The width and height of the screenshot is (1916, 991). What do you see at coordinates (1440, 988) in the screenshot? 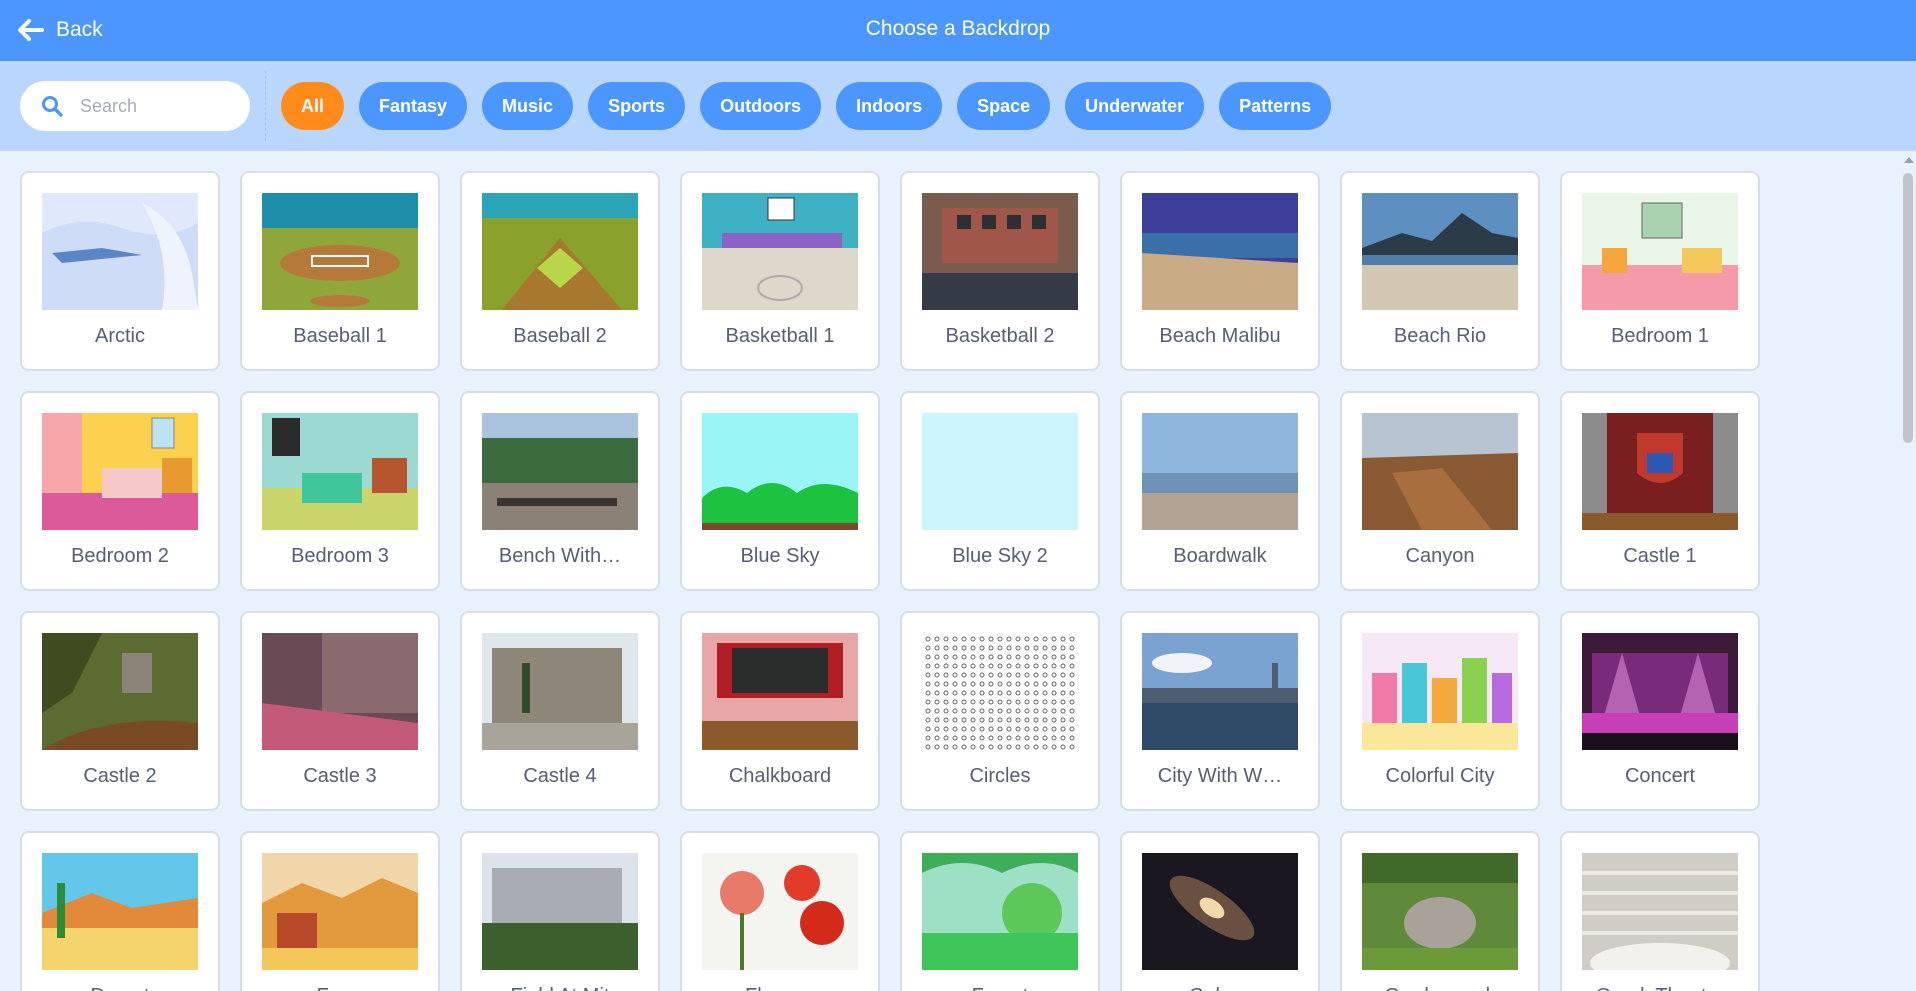
I see `backdrop-name: Garden-rock` at bounding box center [1440, 988].